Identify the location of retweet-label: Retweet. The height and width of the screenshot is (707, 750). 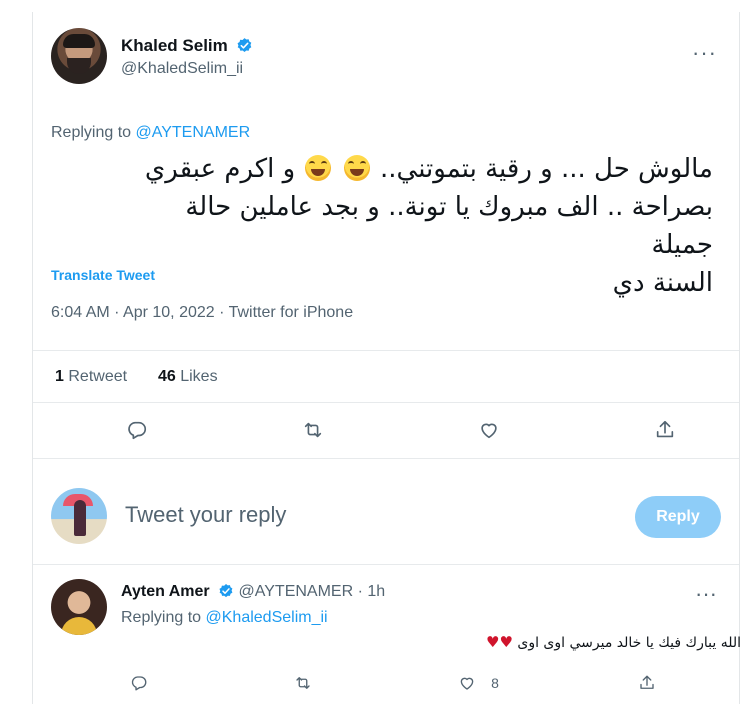
(98, 376).